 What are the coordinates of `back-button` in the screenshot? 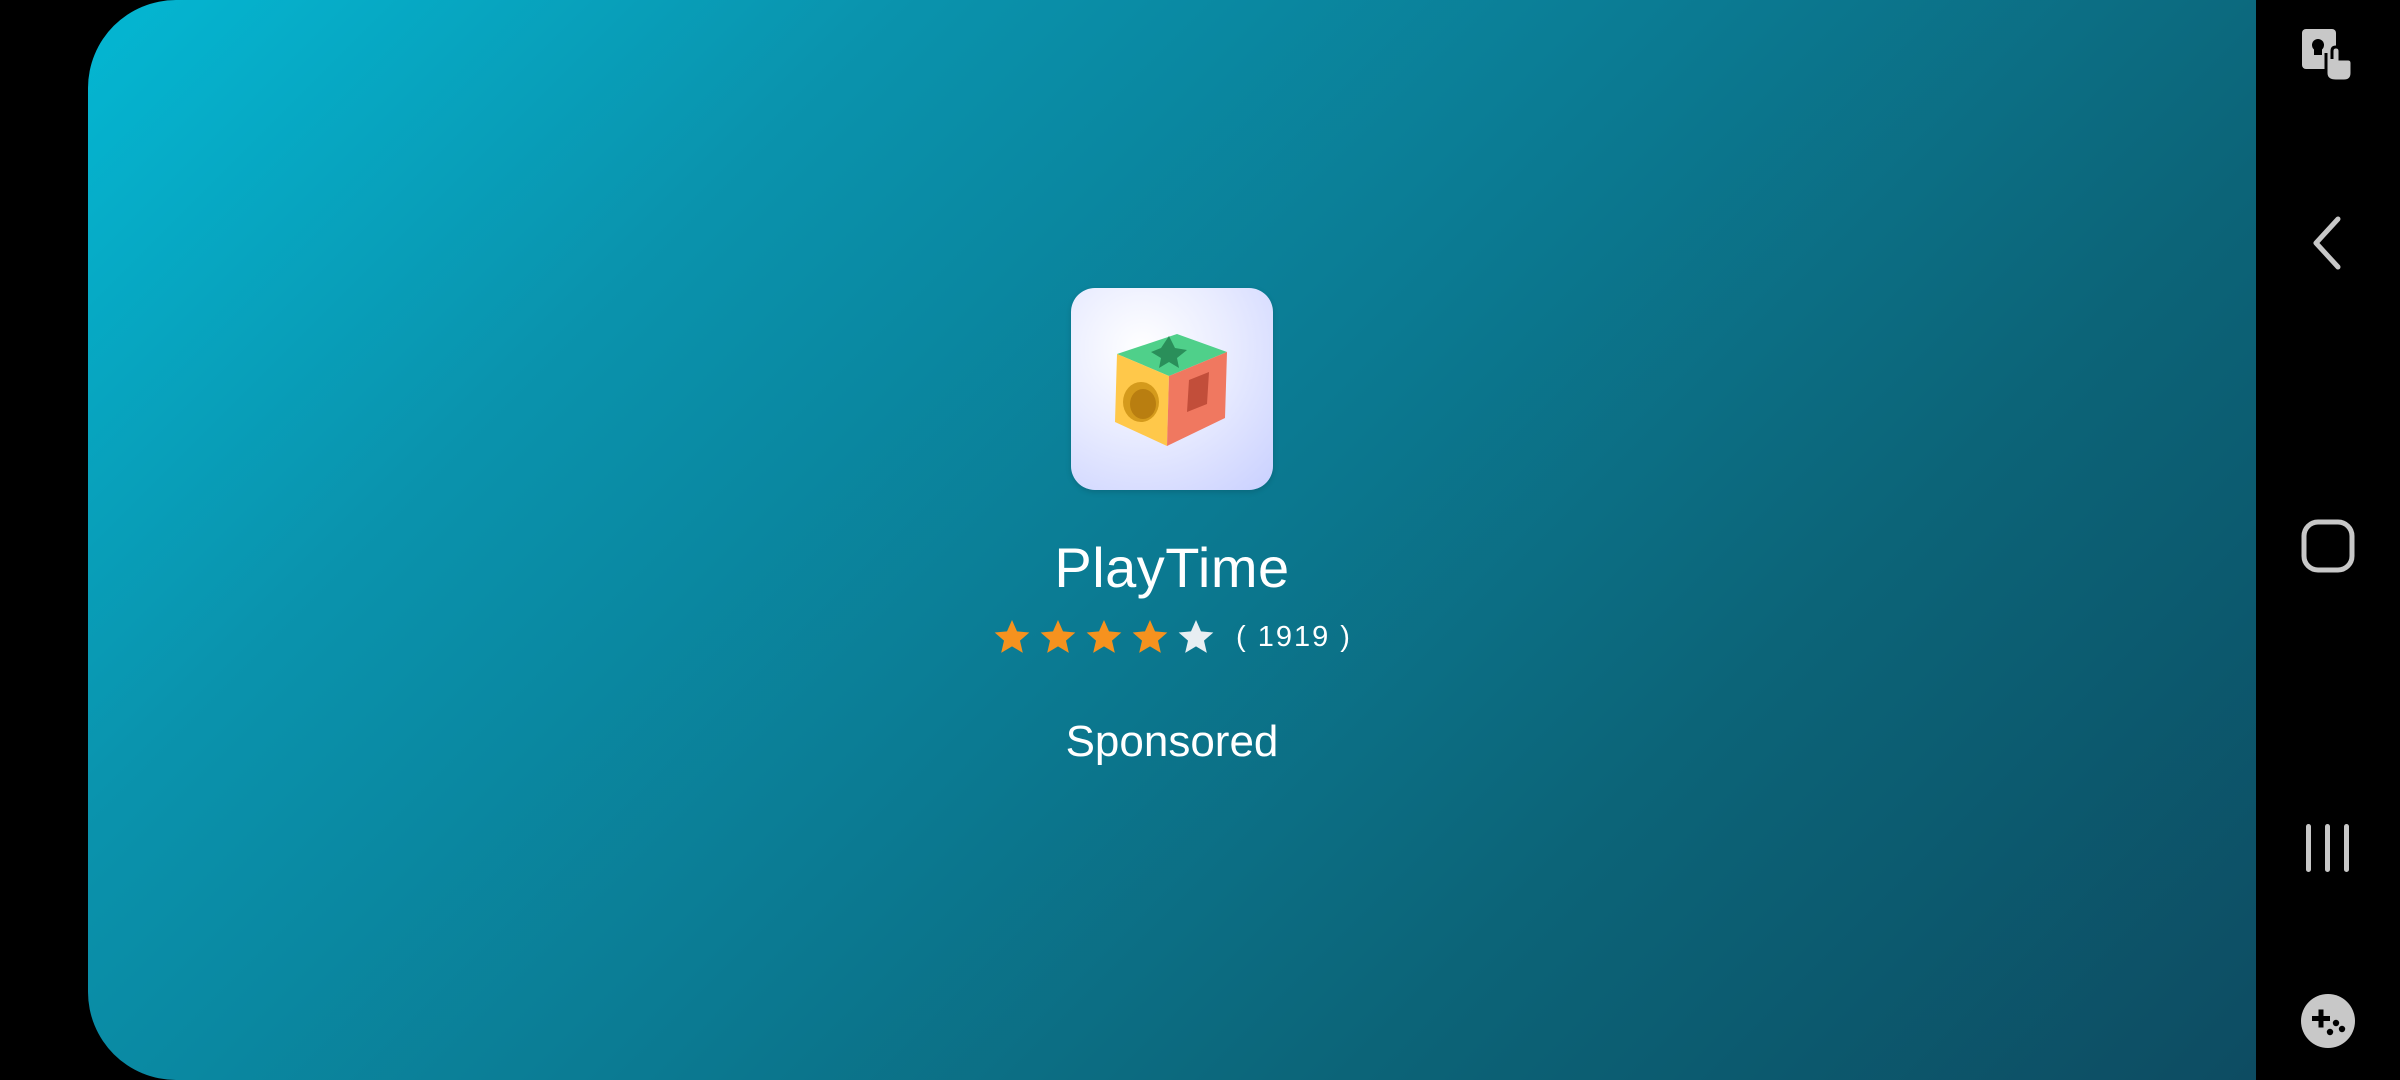 It's located at (2328, 243).